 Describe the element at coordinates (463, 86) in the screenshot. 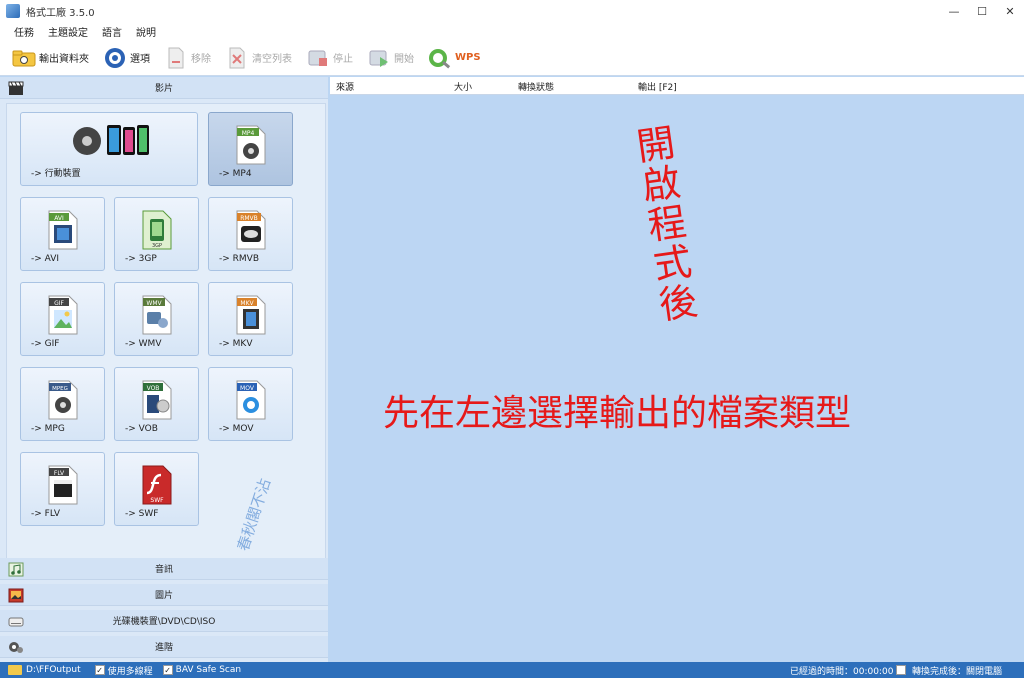

I see `column-size: 大小` at that location.